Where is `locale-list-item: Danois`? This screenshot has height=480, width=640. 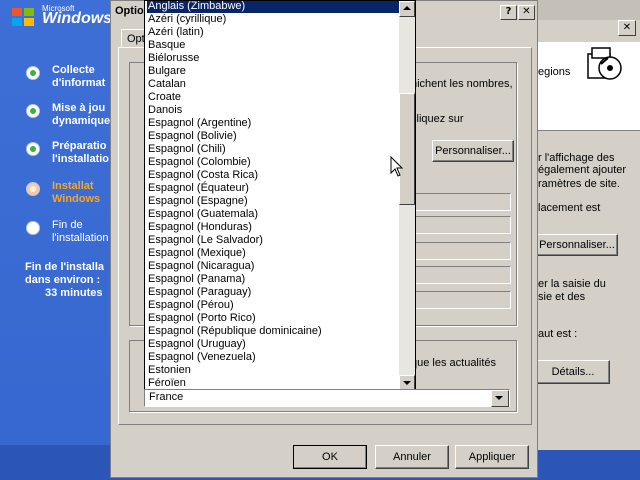 locale-list-item: Danois is located at coordinates (273, 110).